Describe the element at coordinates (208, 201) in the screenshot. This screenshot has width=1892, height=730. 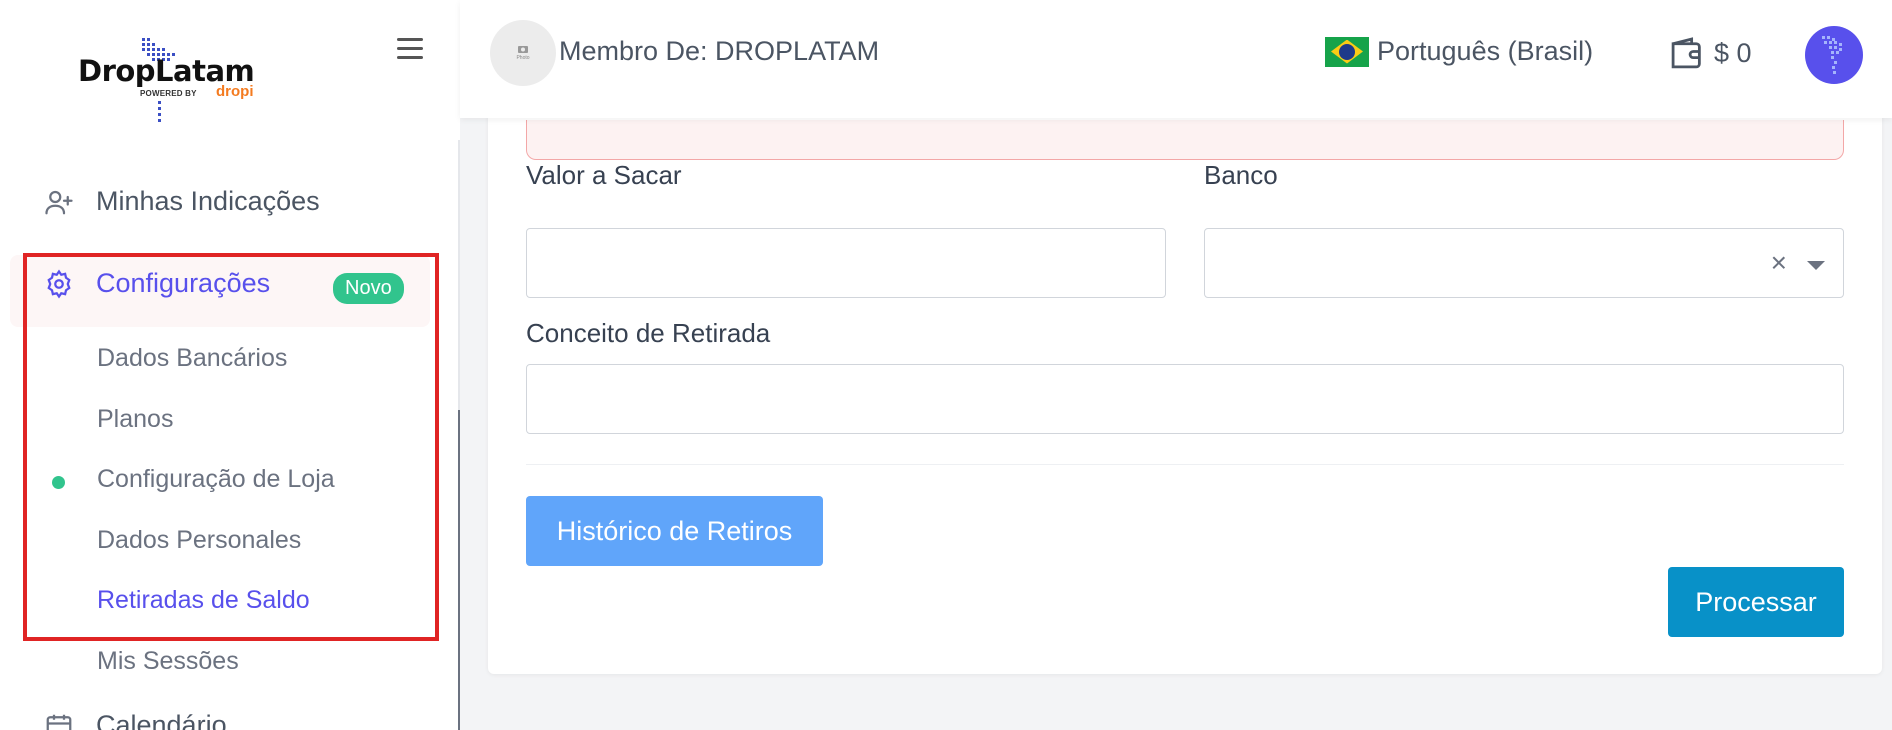
I see `sidebar-item-label: Minhas Indicações` at that location.